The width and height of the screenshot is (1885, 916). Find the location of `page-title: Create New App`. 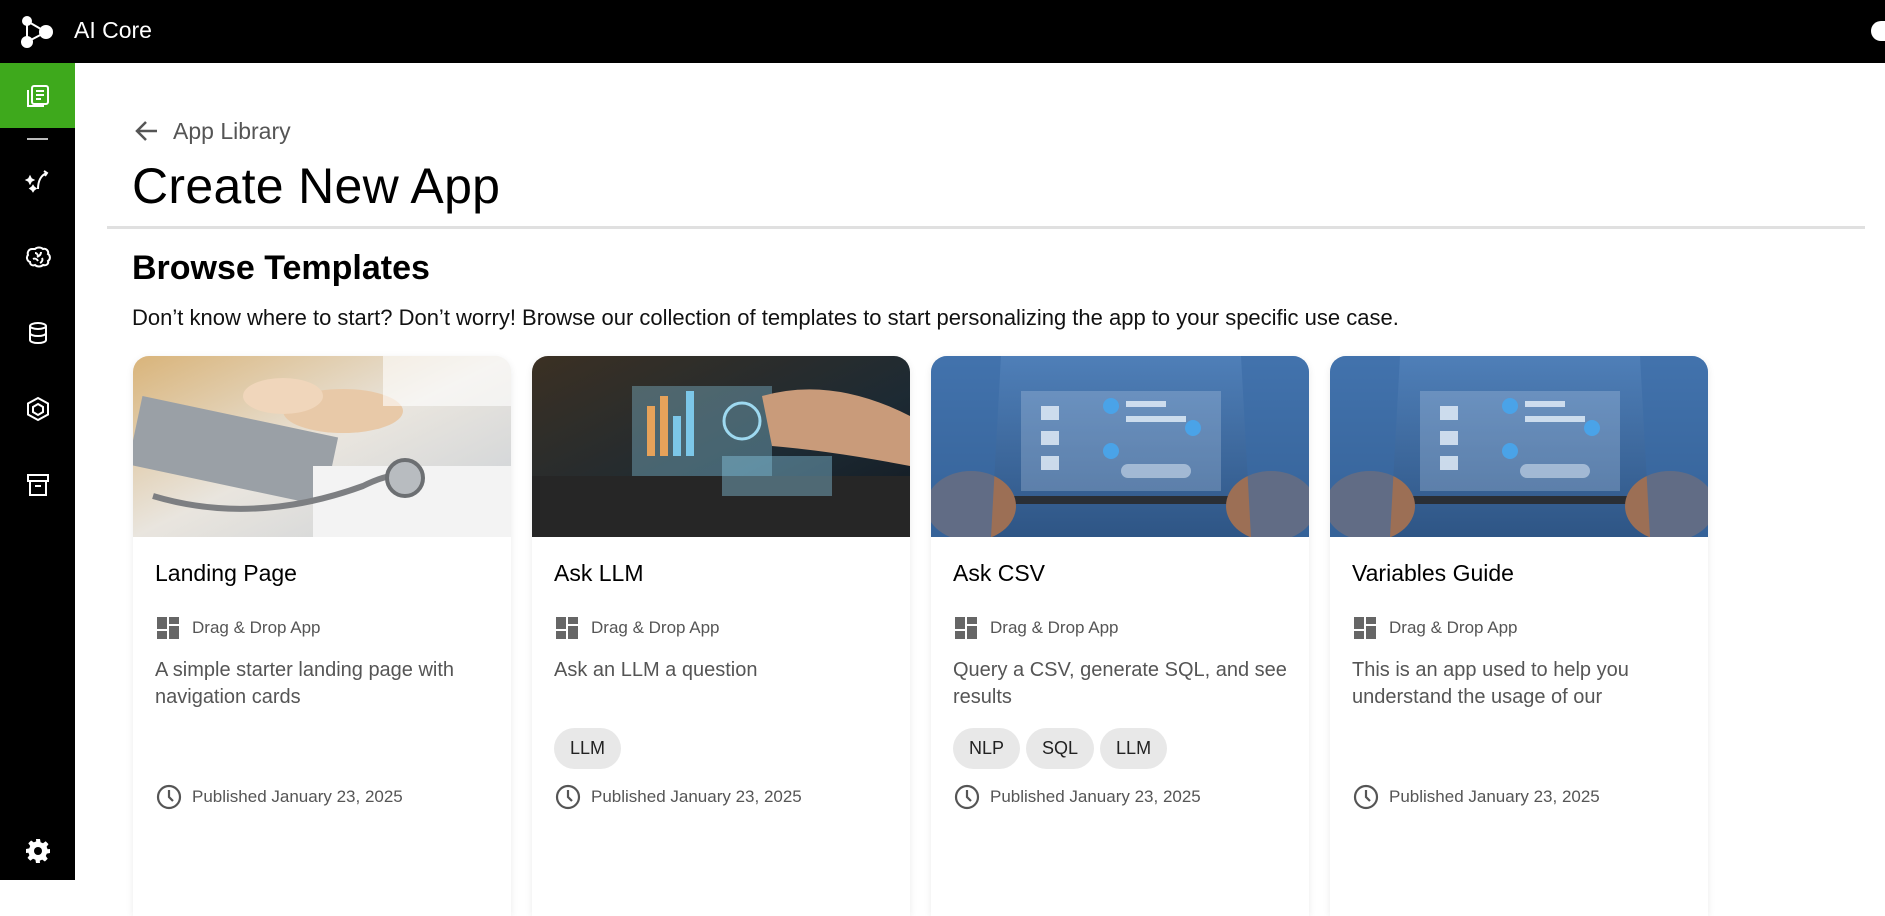

page-title: Create New App is located at coordinates (316, 186).